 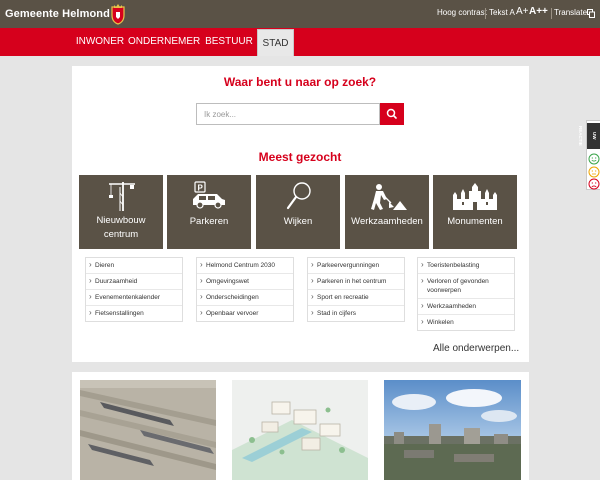 I want to click on search-button, so click(x=392, y=114).